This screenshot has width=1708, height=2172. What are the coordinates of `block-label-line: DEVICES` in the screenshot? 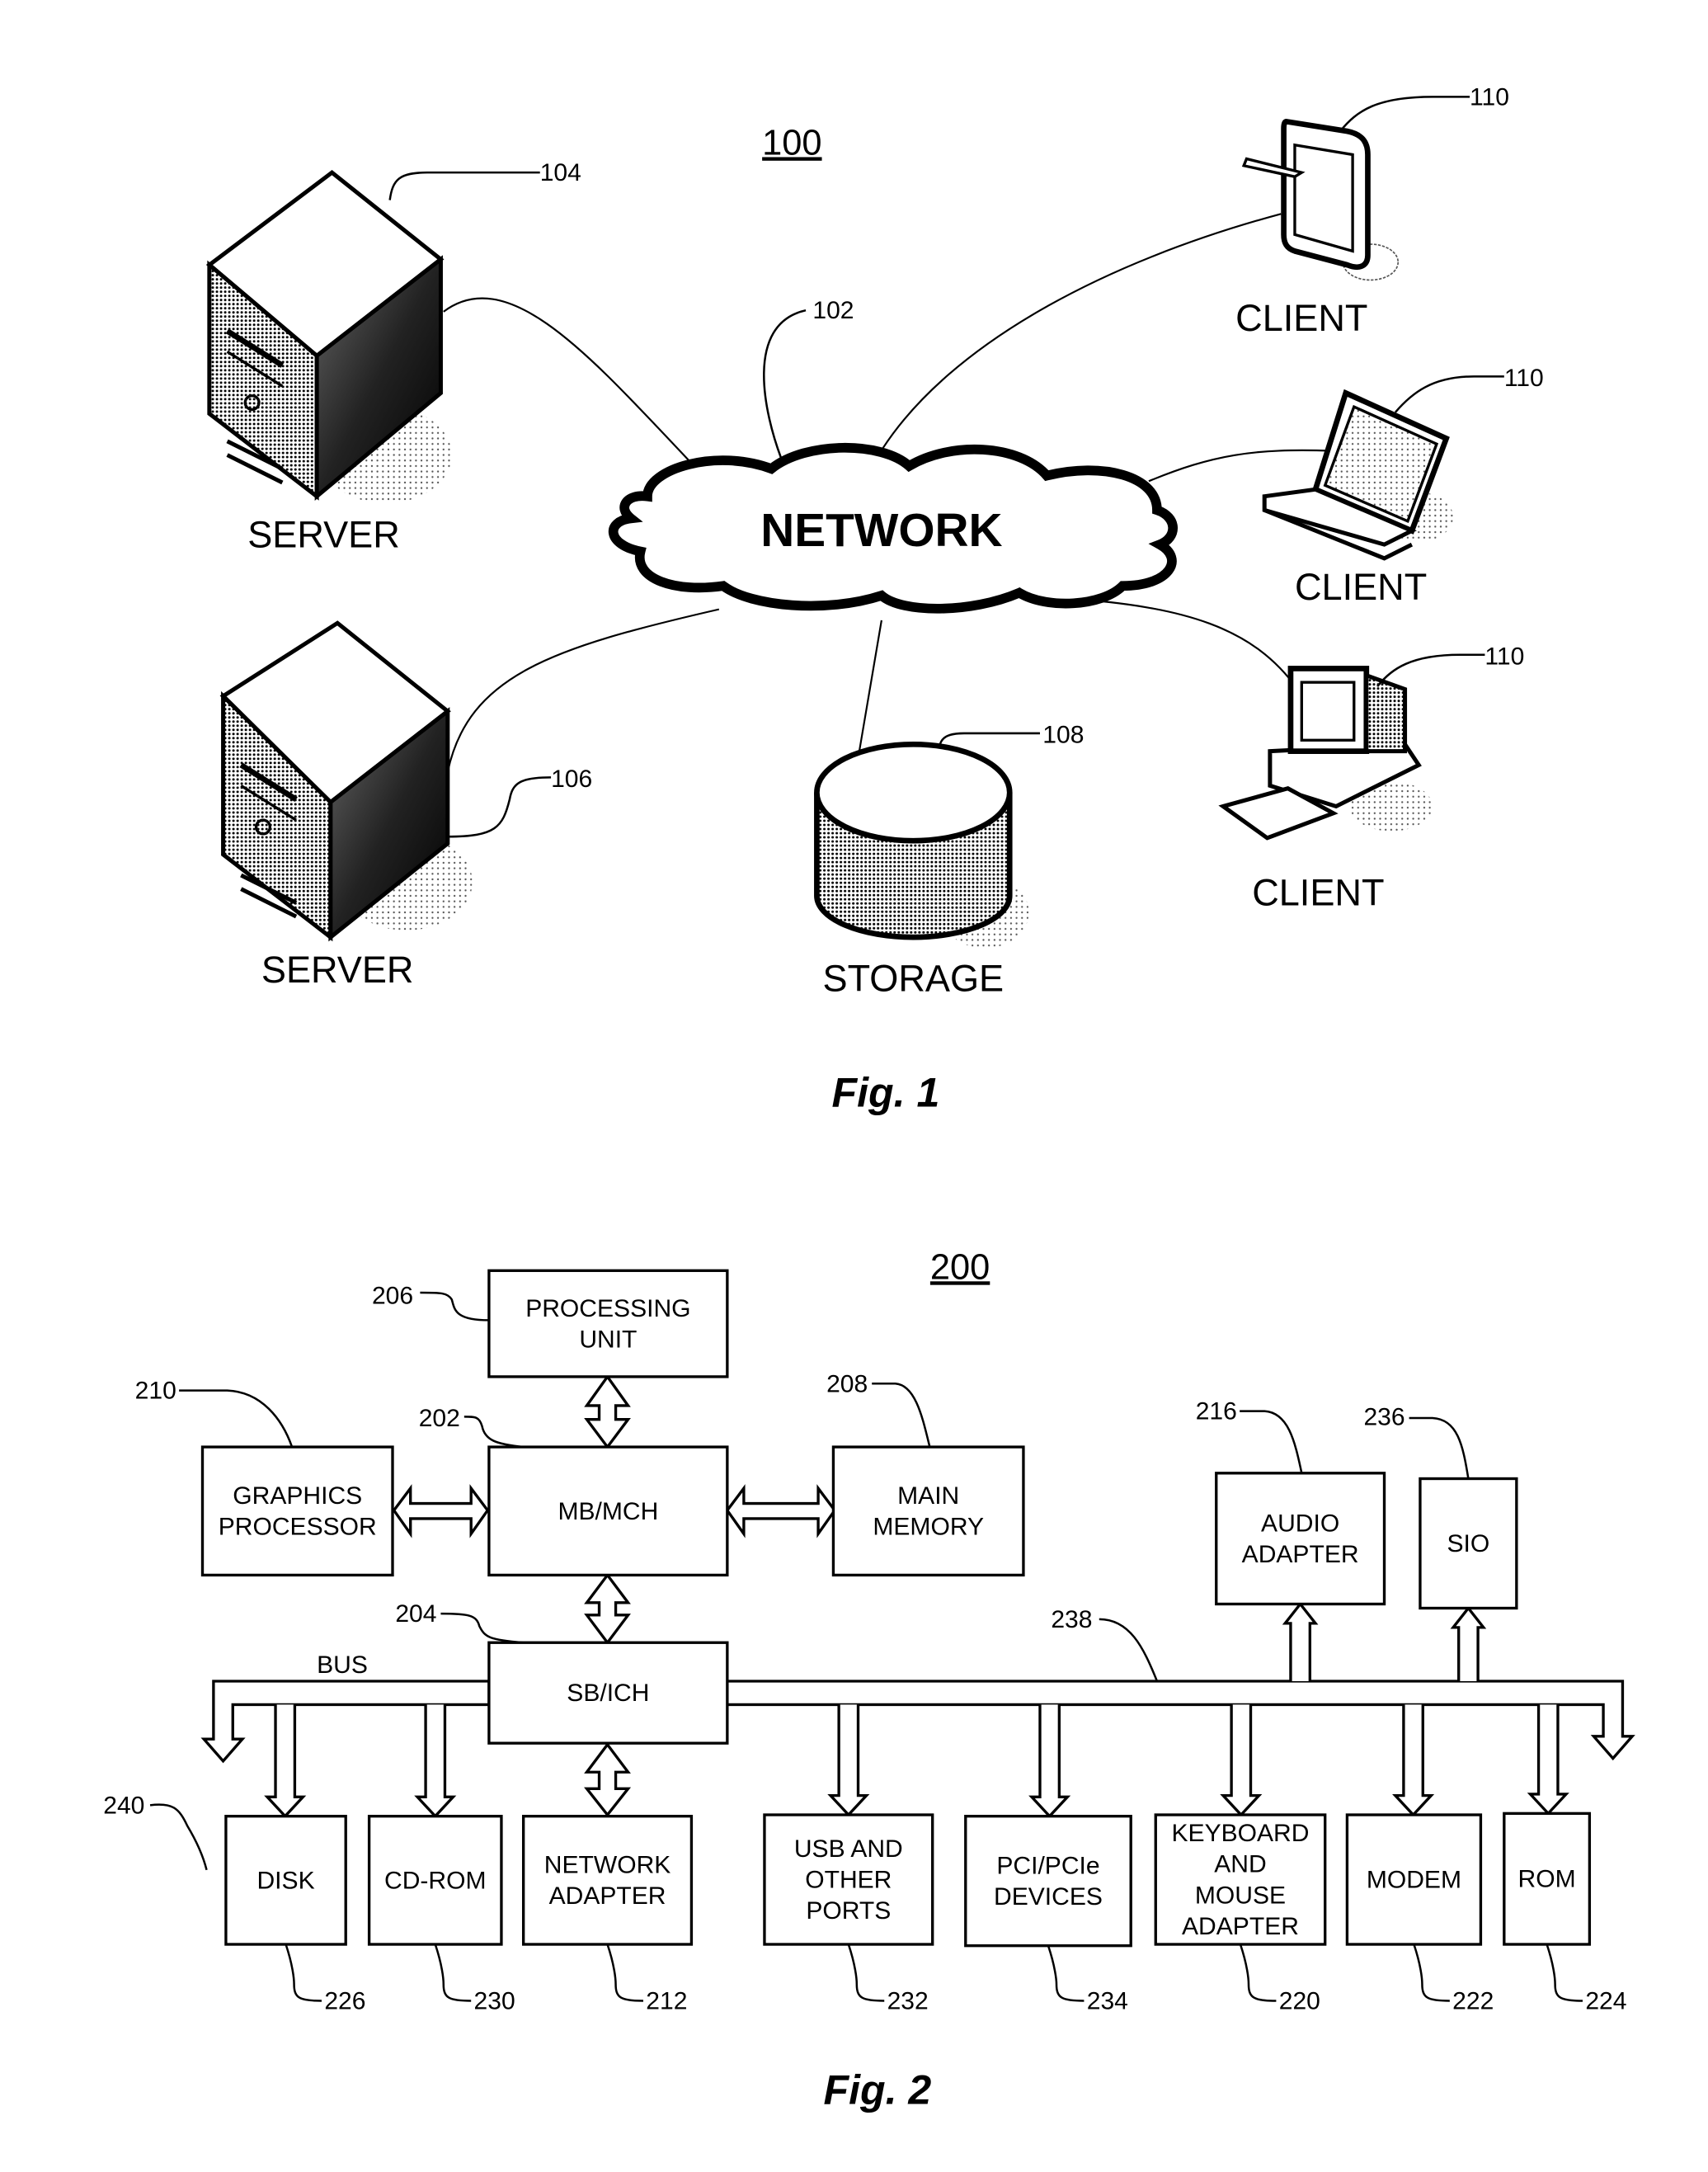 It's located at (1048, 1897).